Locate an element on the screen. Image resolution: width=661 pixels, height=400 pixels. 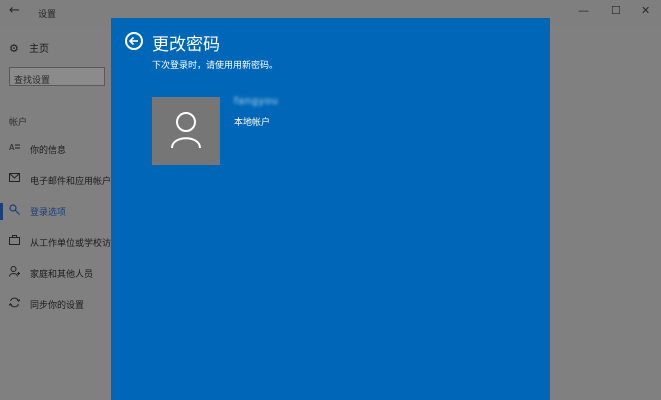
maximize-button: ☐ is located at coordinates (616, 10).